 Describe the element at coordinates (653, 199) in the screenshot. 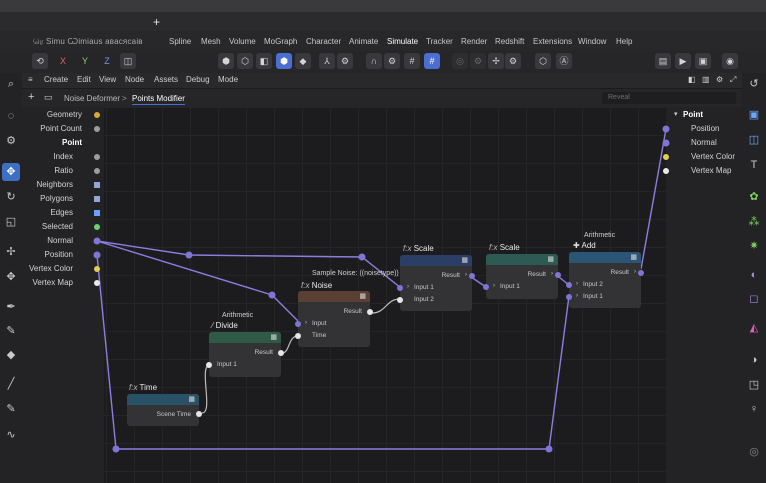

I see `wire-add-to-position` at that location.